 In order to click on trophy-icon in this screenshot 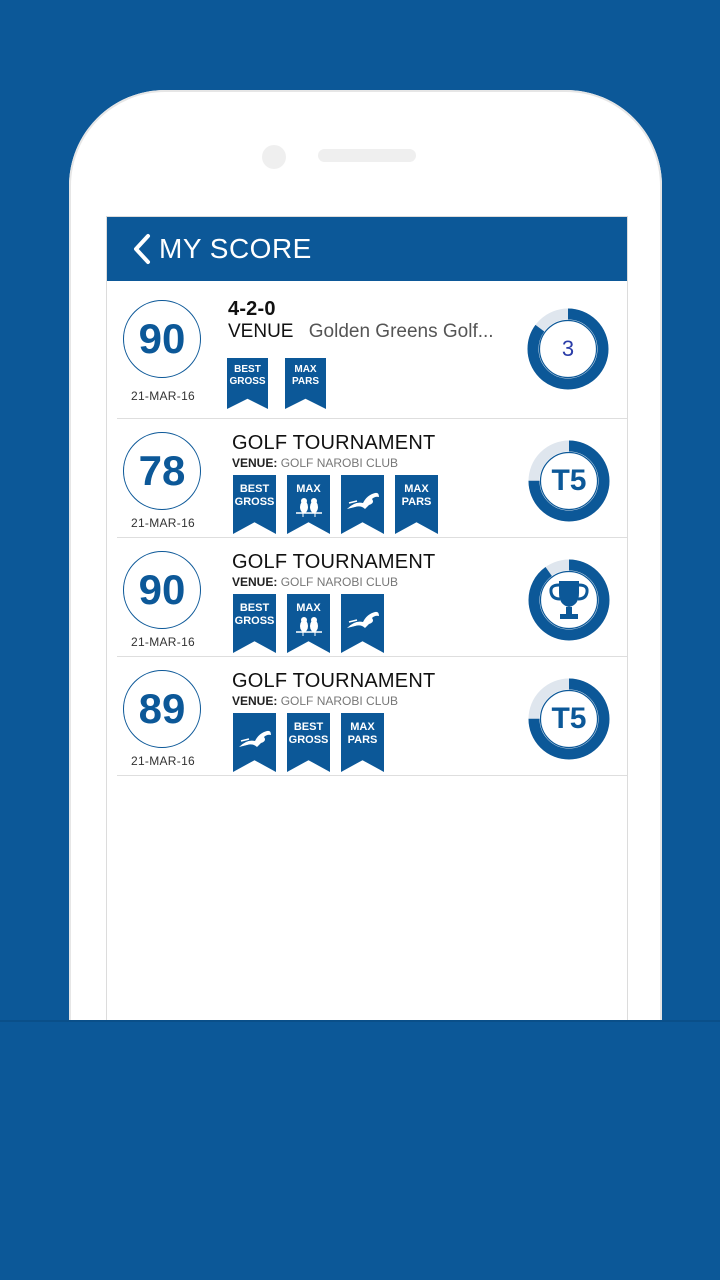, I will do `click(569, 600)`.